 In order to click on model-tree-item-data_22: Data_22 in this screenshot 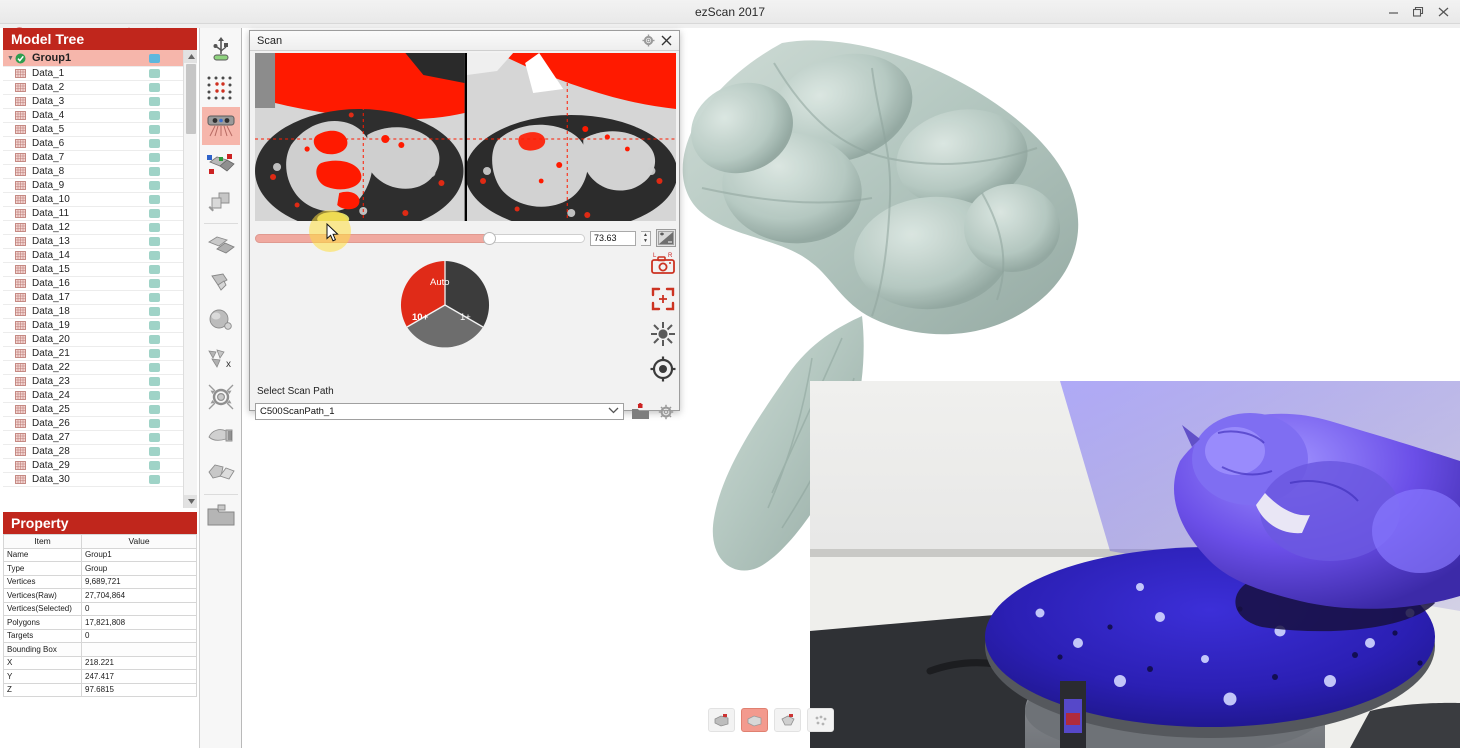, I will do `click(93, 368)`.